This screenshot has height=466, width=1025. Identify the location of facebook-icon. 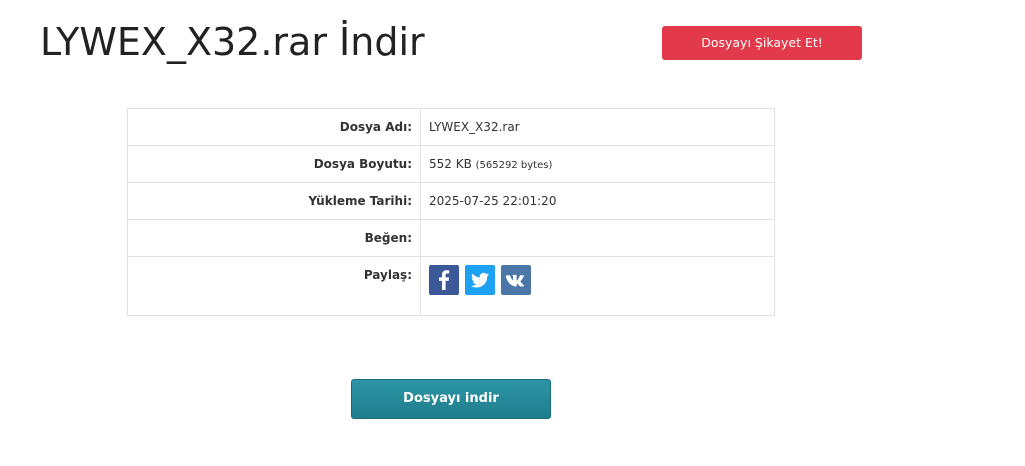
(444, 280).